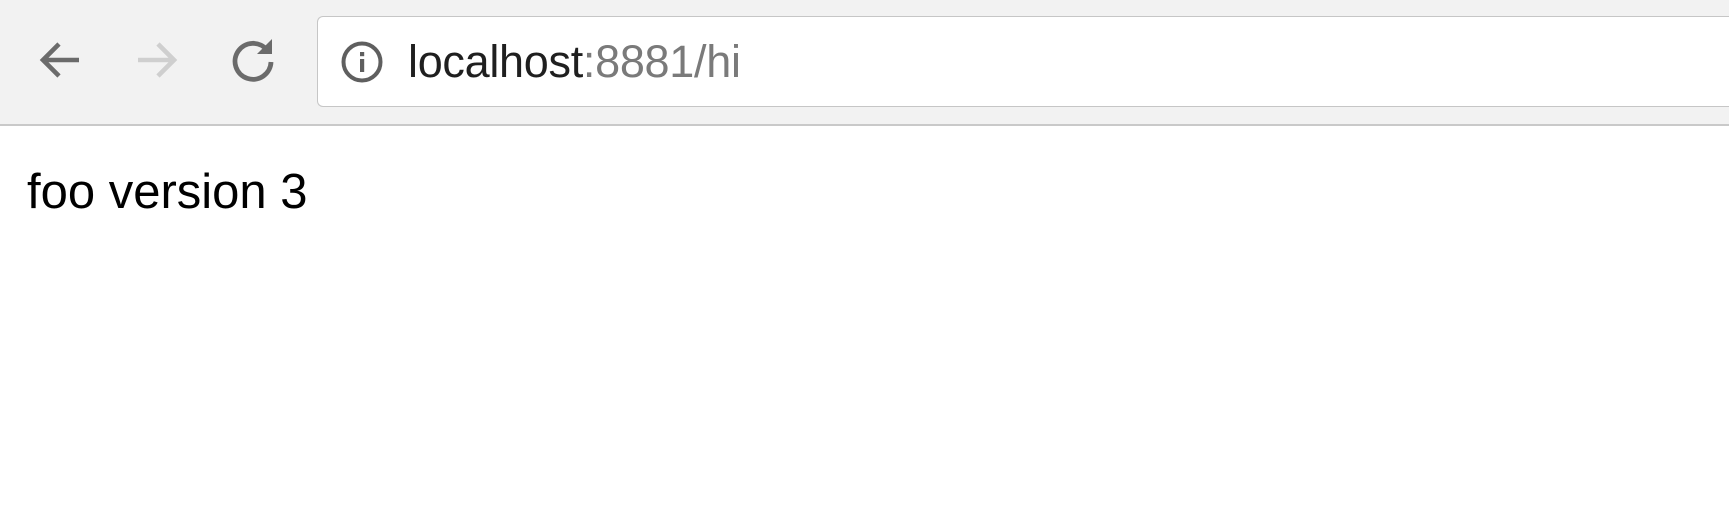  Describe the element at coordinates (167, 192) in the screenshot. I see `page-body-text: foo version 3` at that location.